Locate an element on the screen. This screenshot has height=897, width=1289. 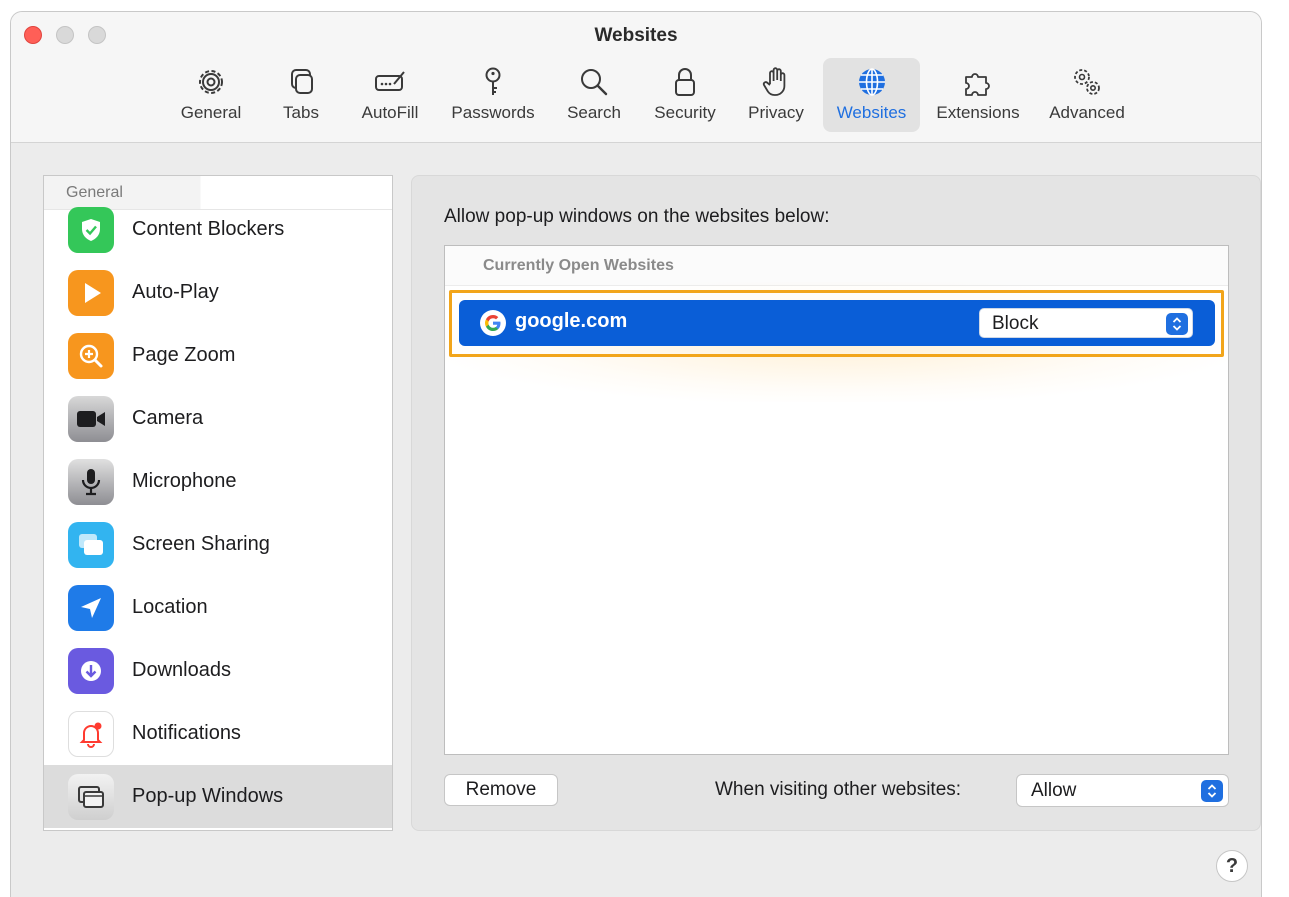
sidebar-item-label: Camera is located at coordinates (168, 418).